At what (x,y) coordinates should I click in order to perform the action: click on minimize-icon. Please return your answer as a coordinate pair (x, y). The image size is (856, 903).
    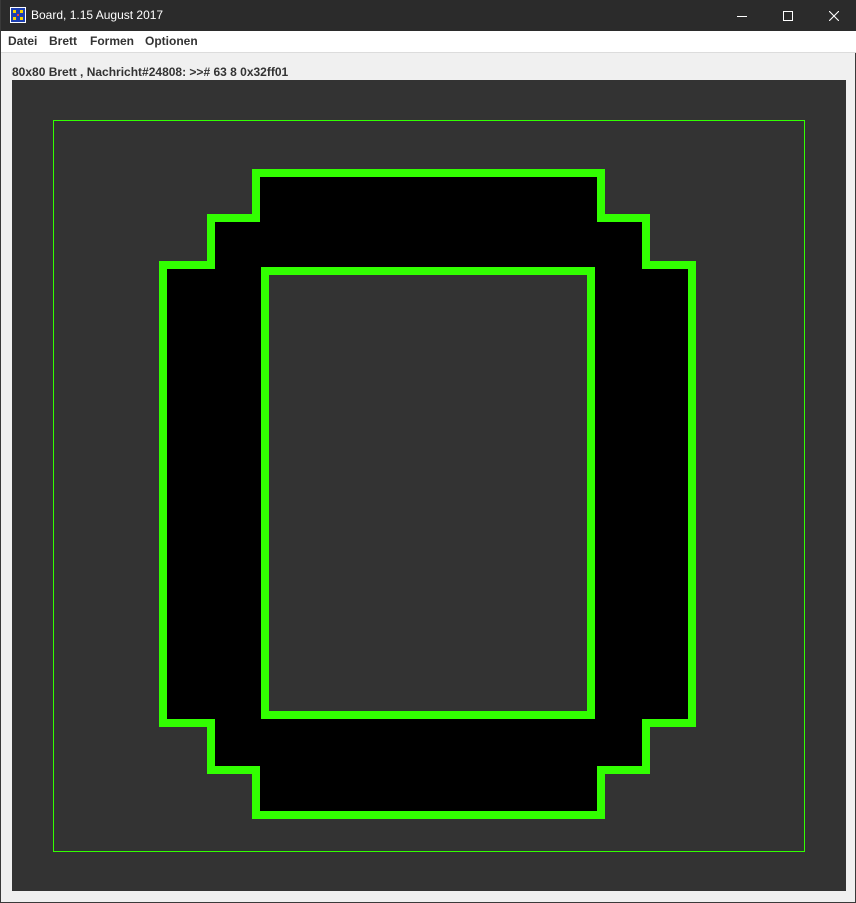
    Looking at the image, I should click on (742, 16).